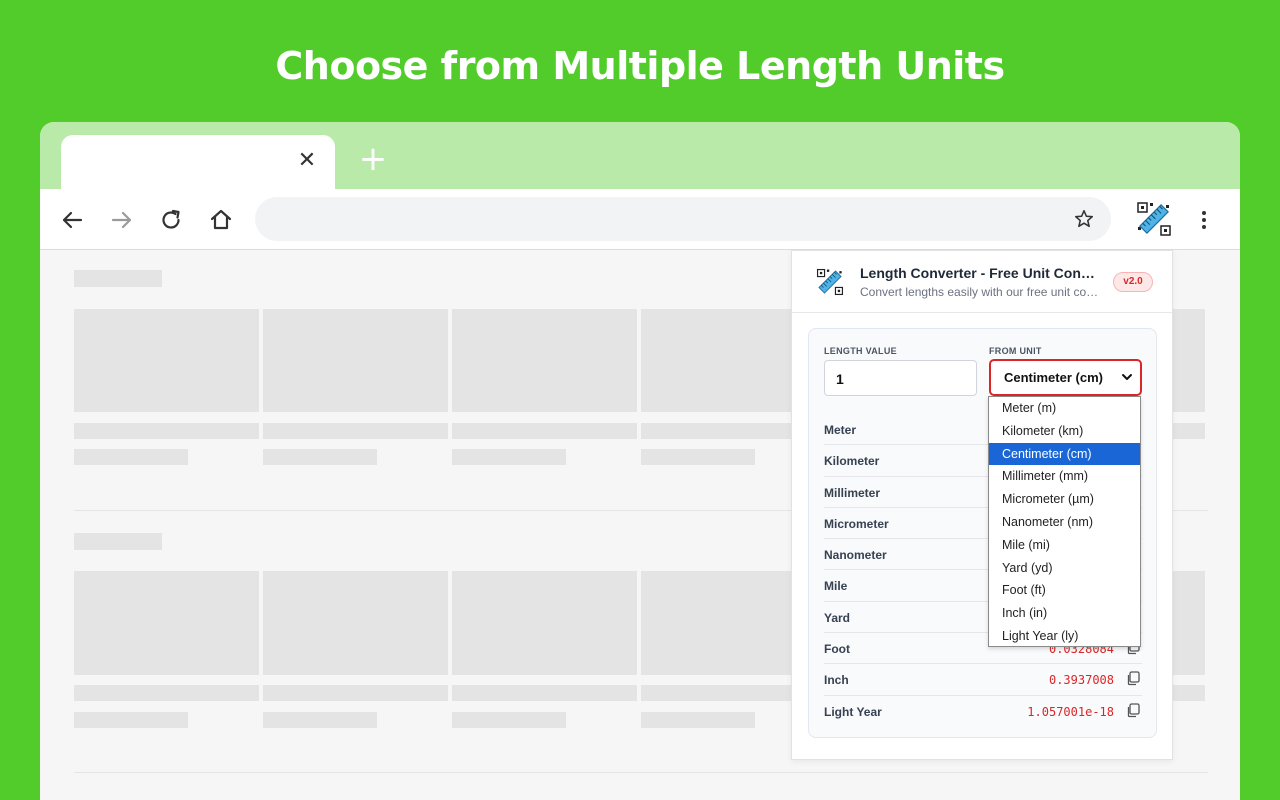 This screenshot has width=1280, height=800. I want to click on unit-option: Nanometer (nm), so click(1064, 522).